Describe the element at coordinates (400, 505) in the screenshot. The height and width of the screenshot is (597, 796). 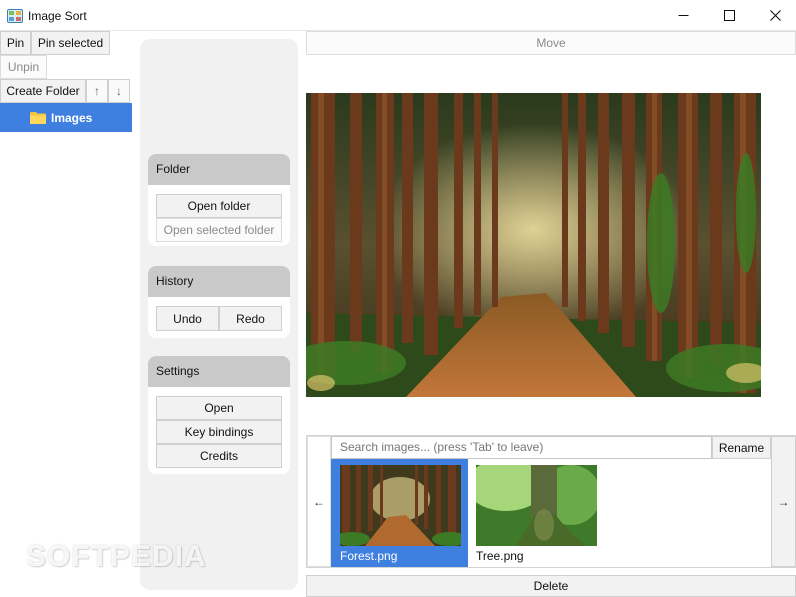
I see `thumbnail-forest` at that location.